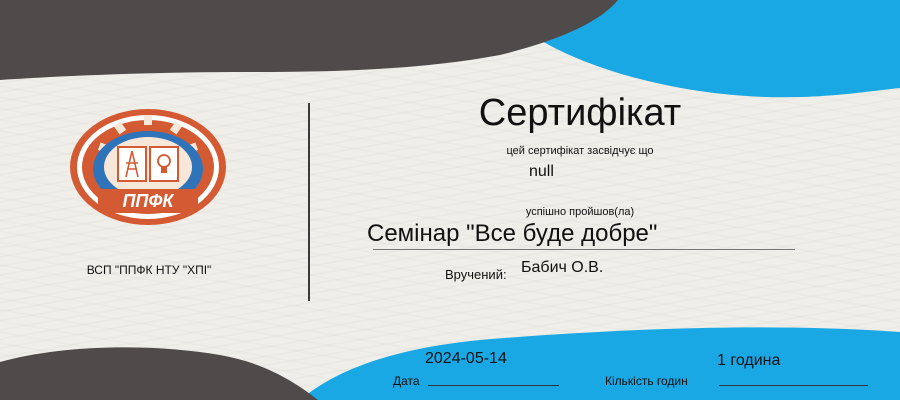  I want to click on course-name: Семінар "Все буде добре", so click(512, 233).